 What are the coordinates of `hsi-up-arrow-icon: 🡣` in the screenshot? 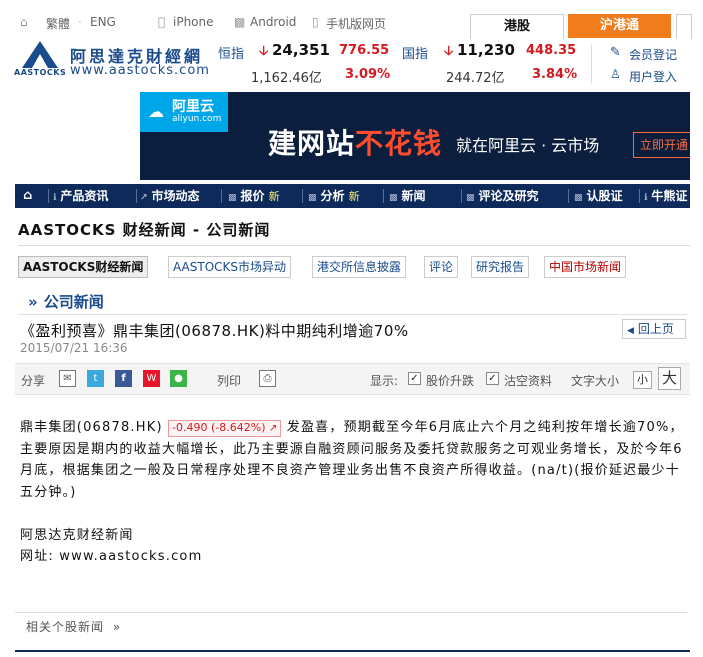 It's located at (264, 51).